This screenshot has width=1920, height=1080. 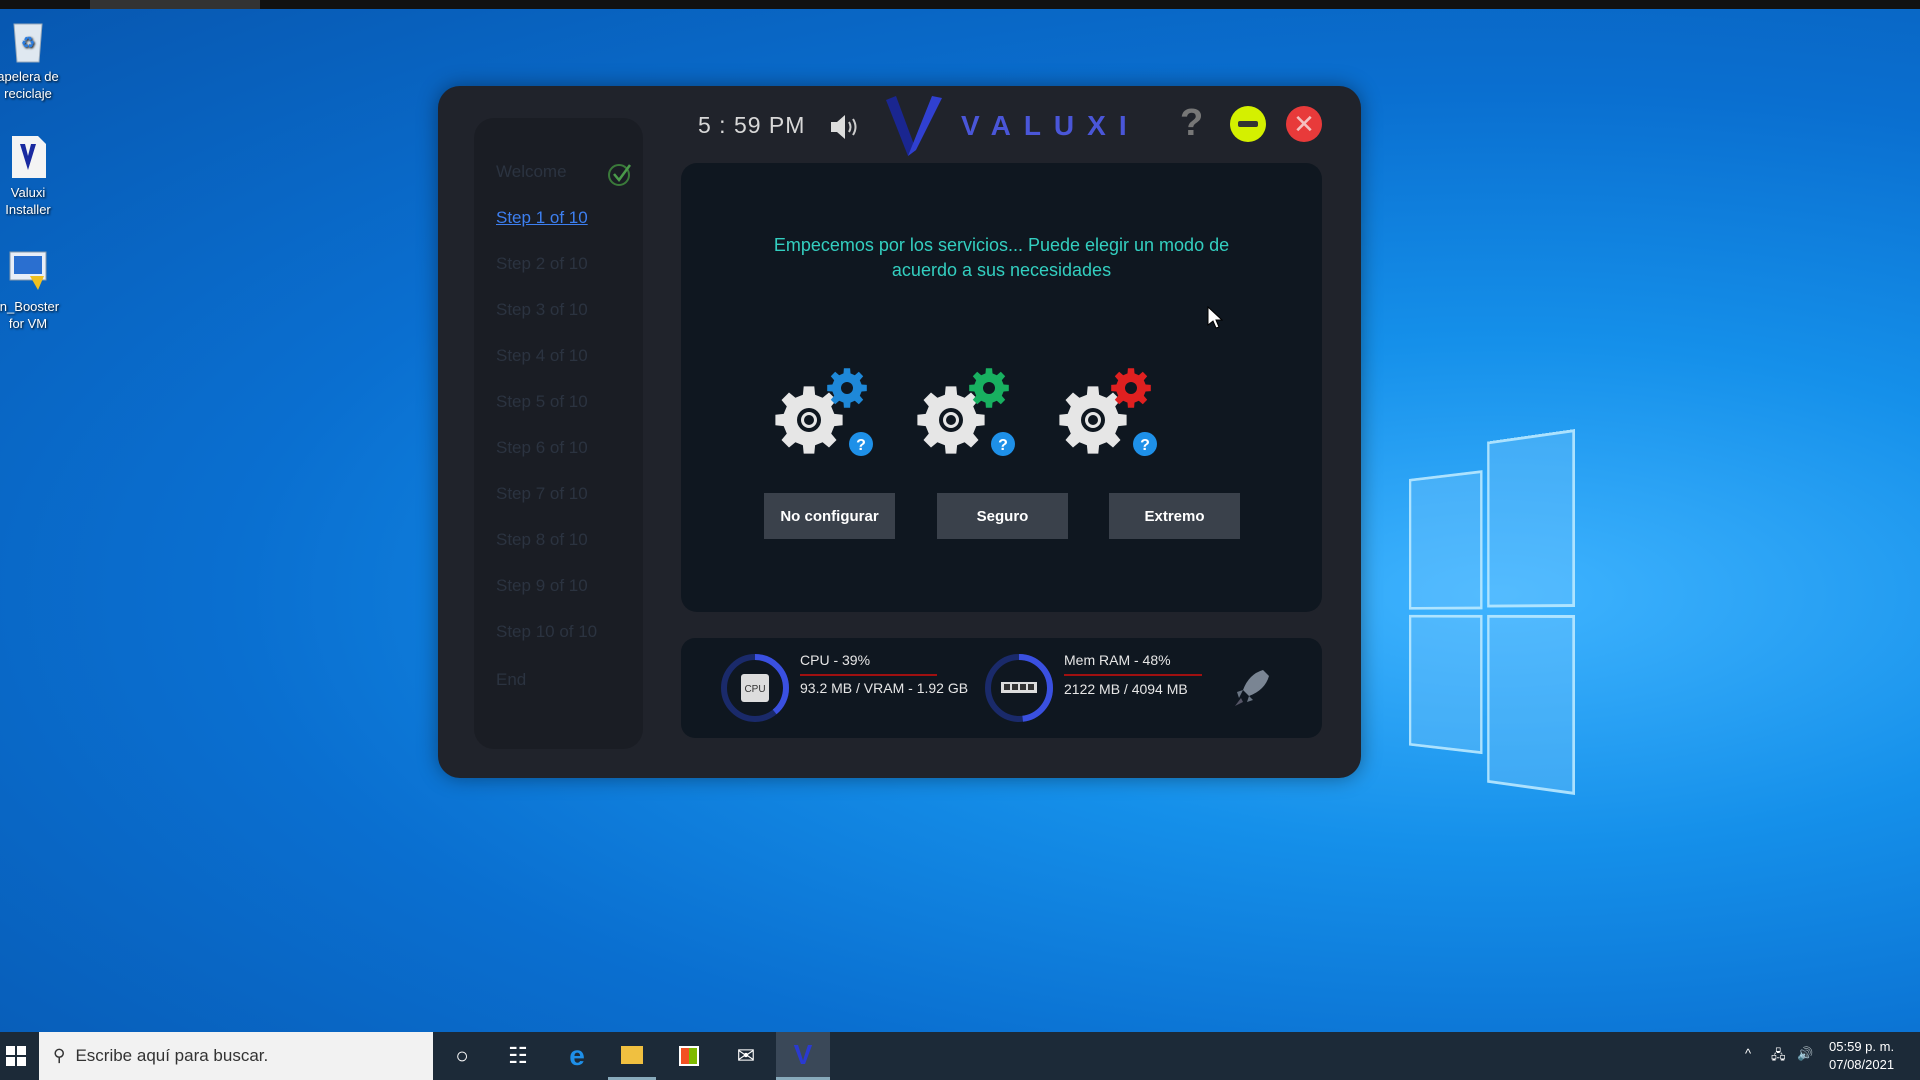 What do you see at coordinates (1191, 123) in the screenshot?
I see `help-button: ?` at bounding box center [1191, 123].